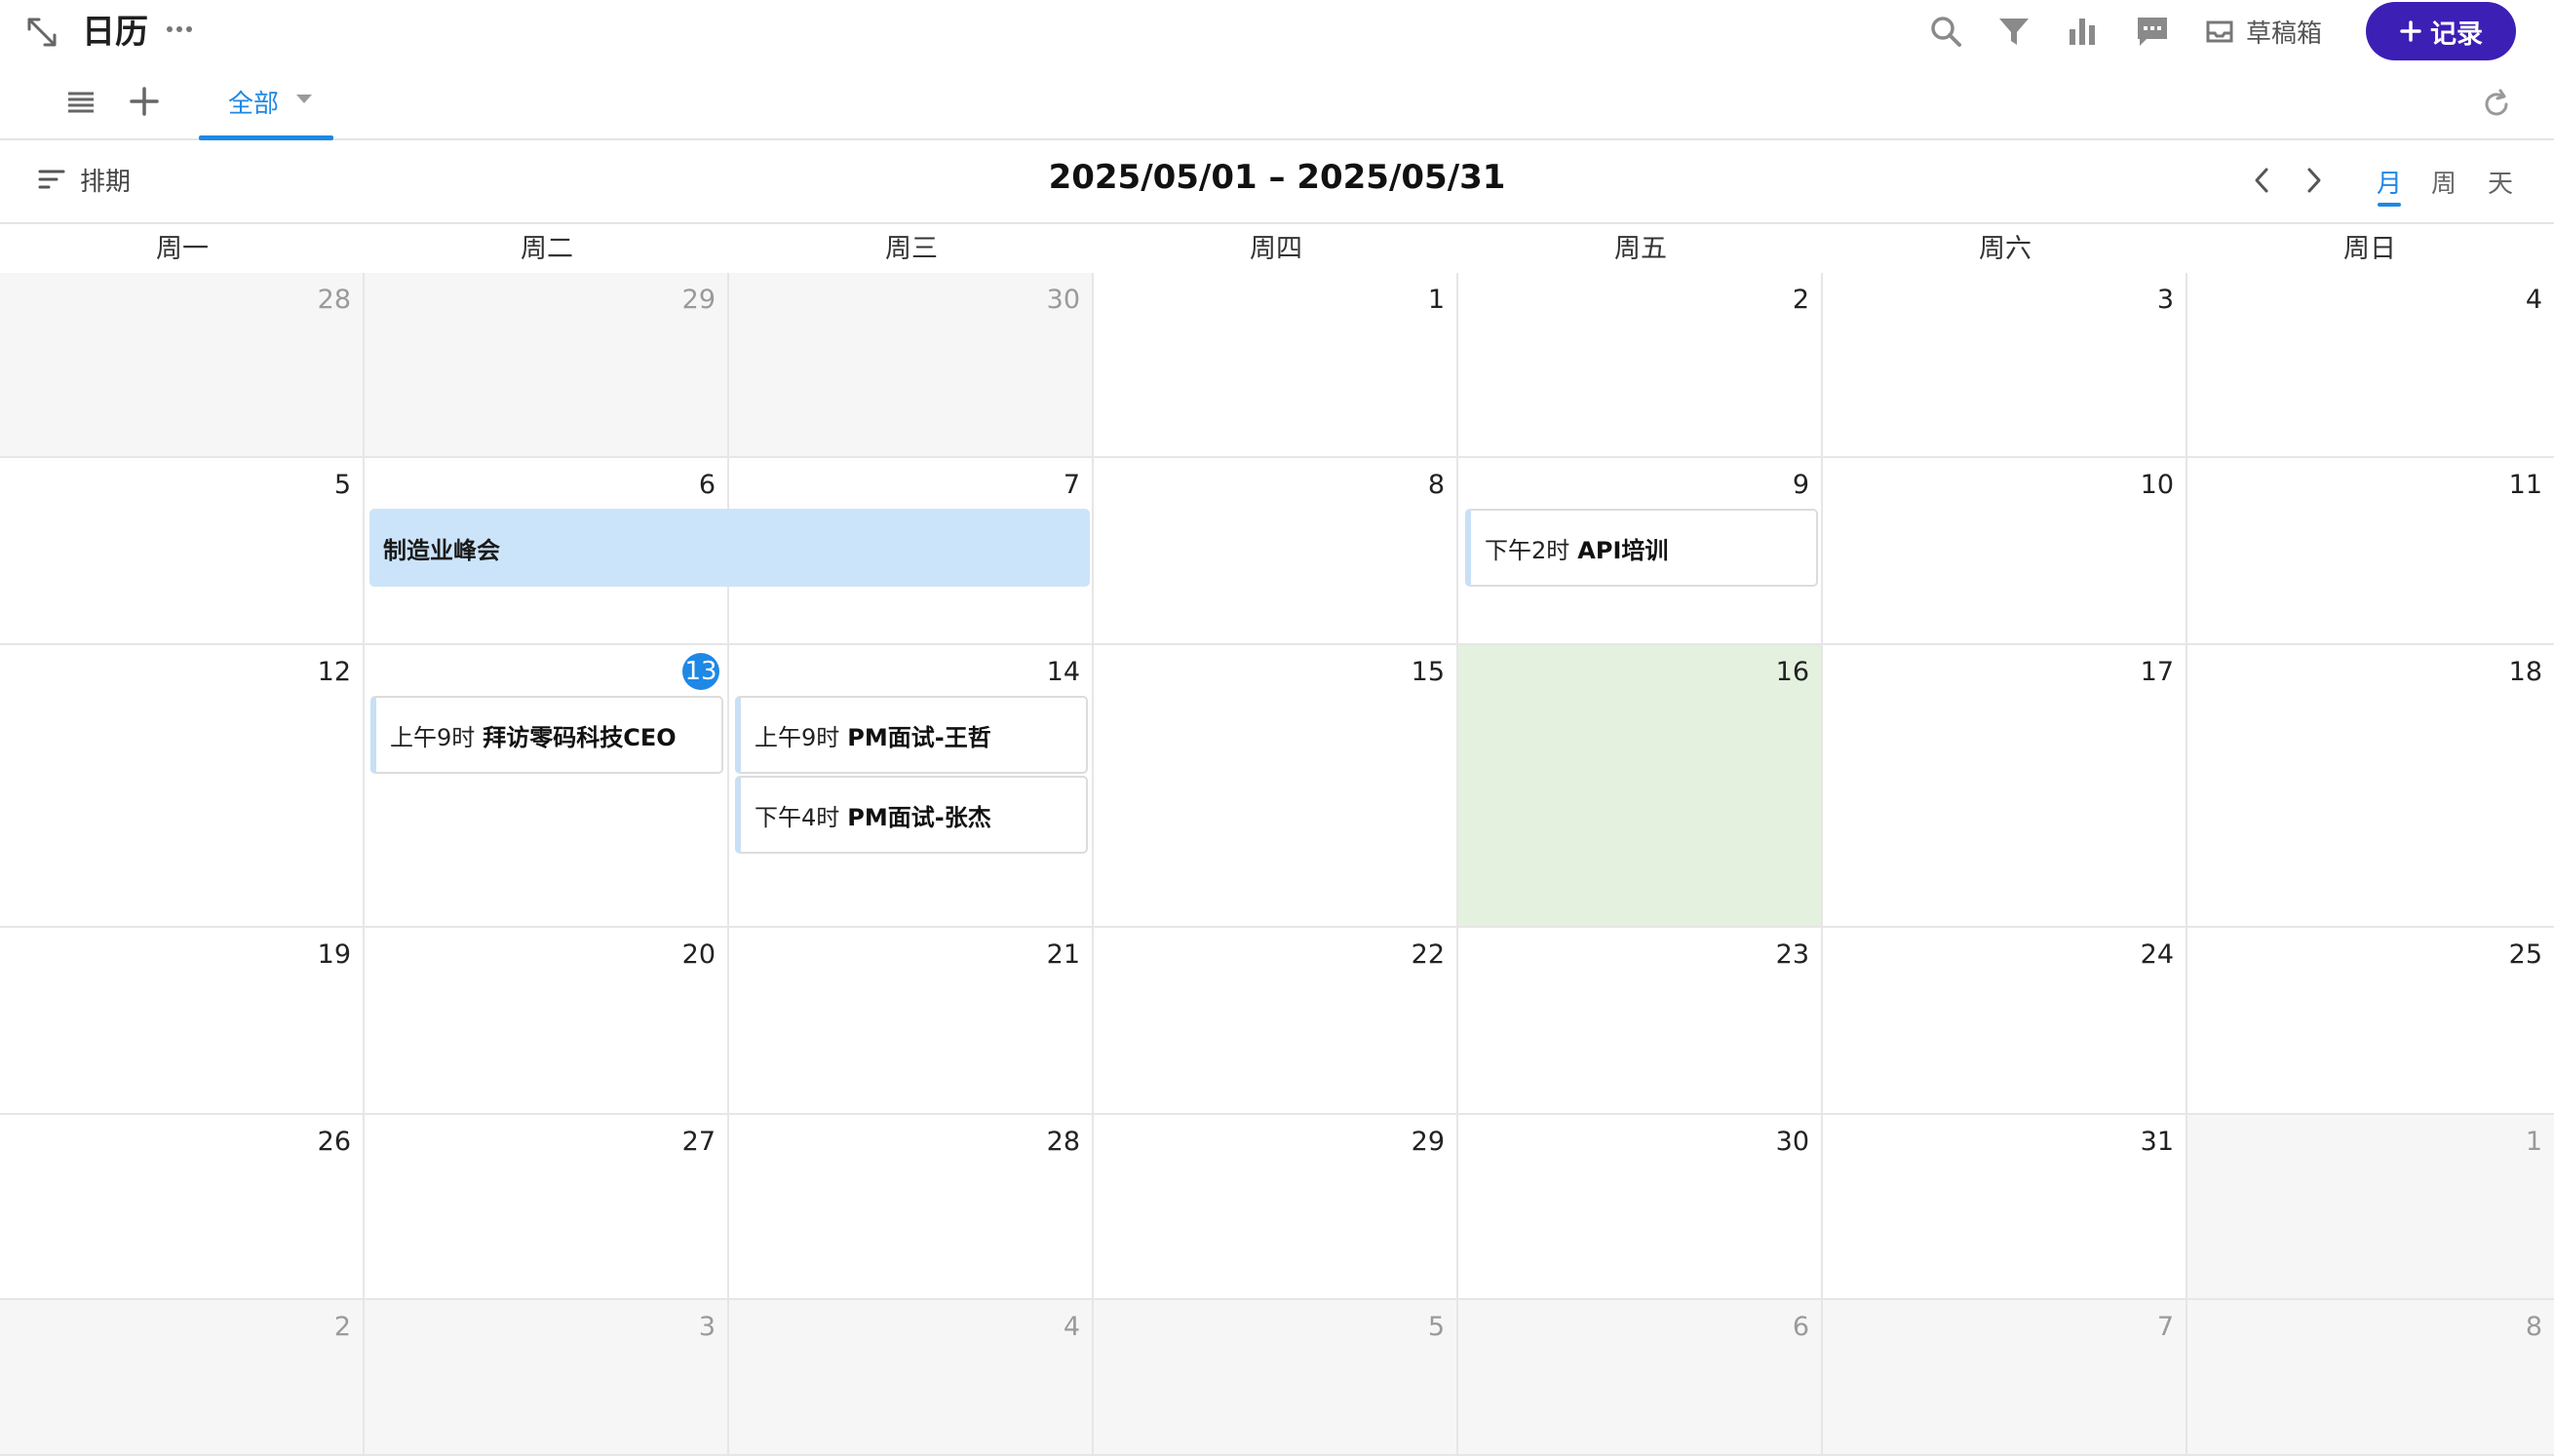  Describe the element at coordinates (2157, 485) in the screenshot. I see `day-number: 10` at that location.